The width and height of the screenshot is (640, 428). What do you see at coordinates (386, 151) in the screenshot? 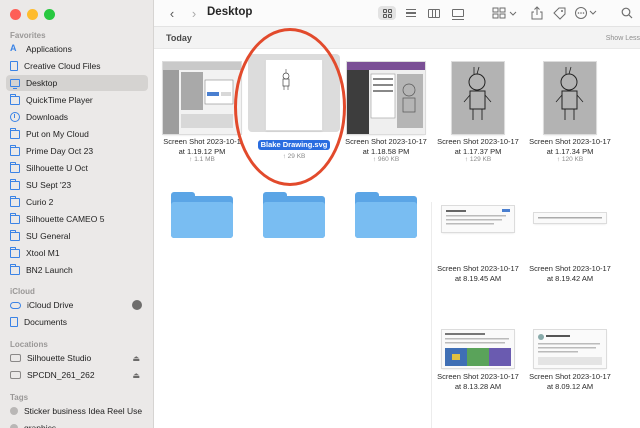
I see `file-name-line2: at 1.18.58 PM` at bounding box center [386, 151].